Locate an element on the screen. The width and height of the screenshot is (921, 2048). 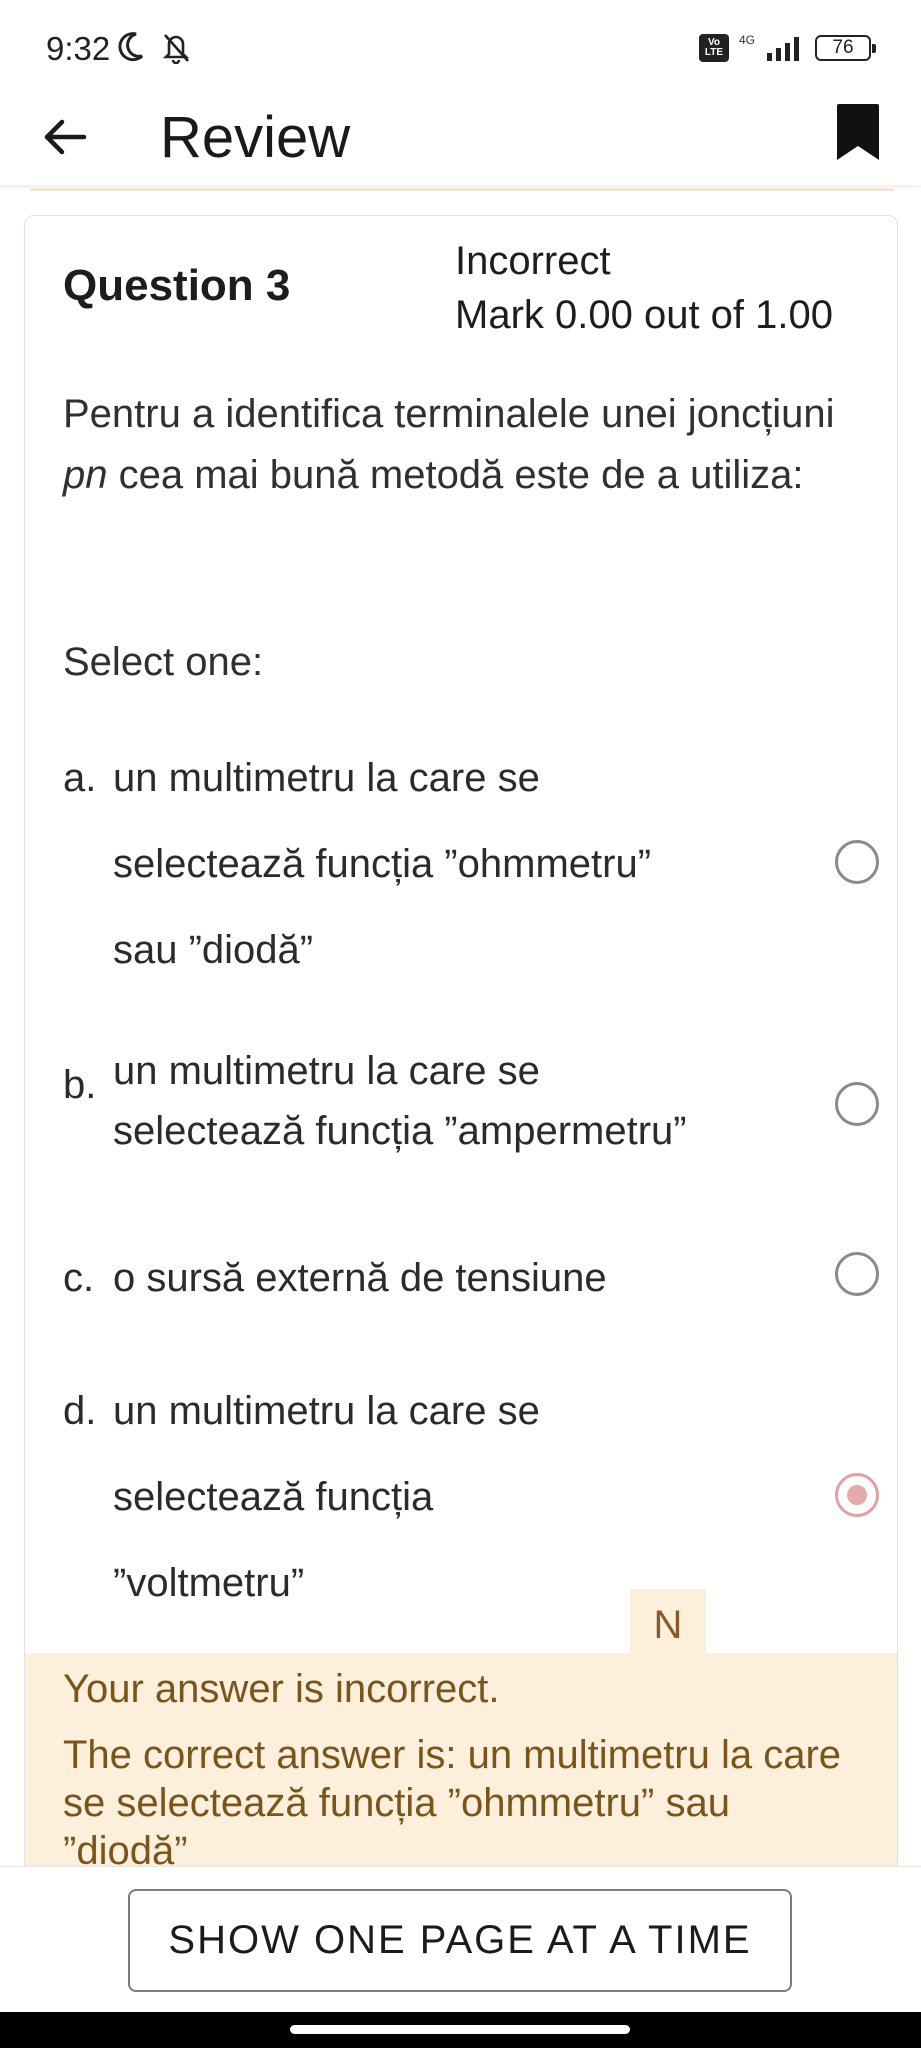
question-state: Incorrect Mark 0.00 out of 1.00 is located at coordinates (644, 288).